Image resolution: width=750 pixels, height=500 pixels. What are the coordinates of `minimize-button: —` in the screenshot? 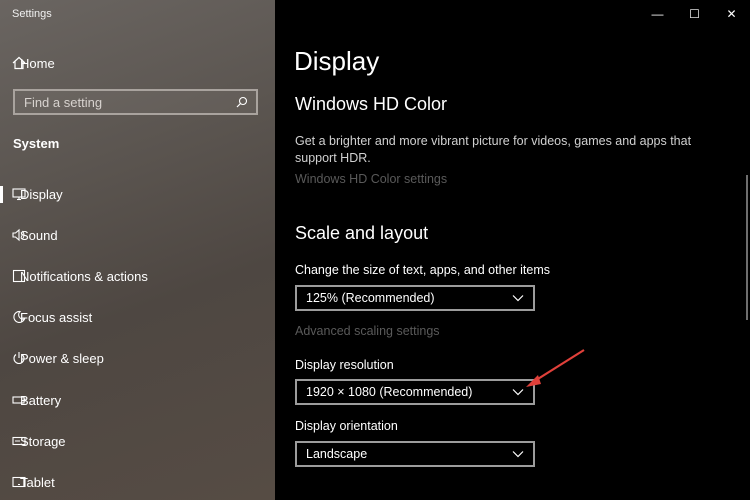 It's located at (657, 14).